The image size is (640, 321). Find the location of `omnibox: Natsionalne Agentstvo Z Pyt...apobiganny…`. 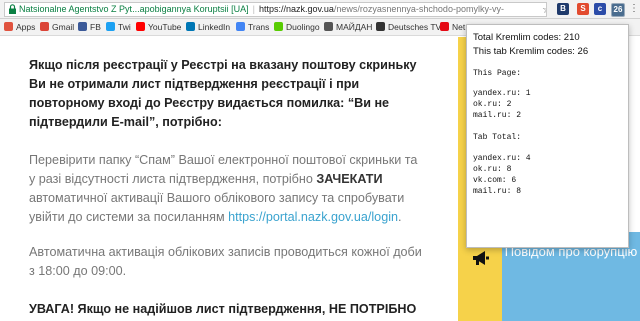

omnibox: Natsionalne Agentstvo Z Pyt...apobiganny… is located at coordinates (275, 9).